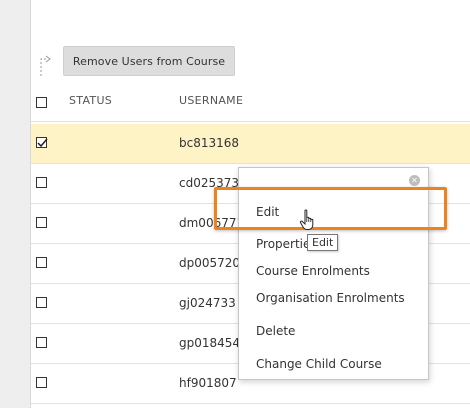 The width and height of the screenshot is (470, 408). Describe the element at coordinates (414, 180) in the screenshot. I see `close-icon: ✕` at that location.